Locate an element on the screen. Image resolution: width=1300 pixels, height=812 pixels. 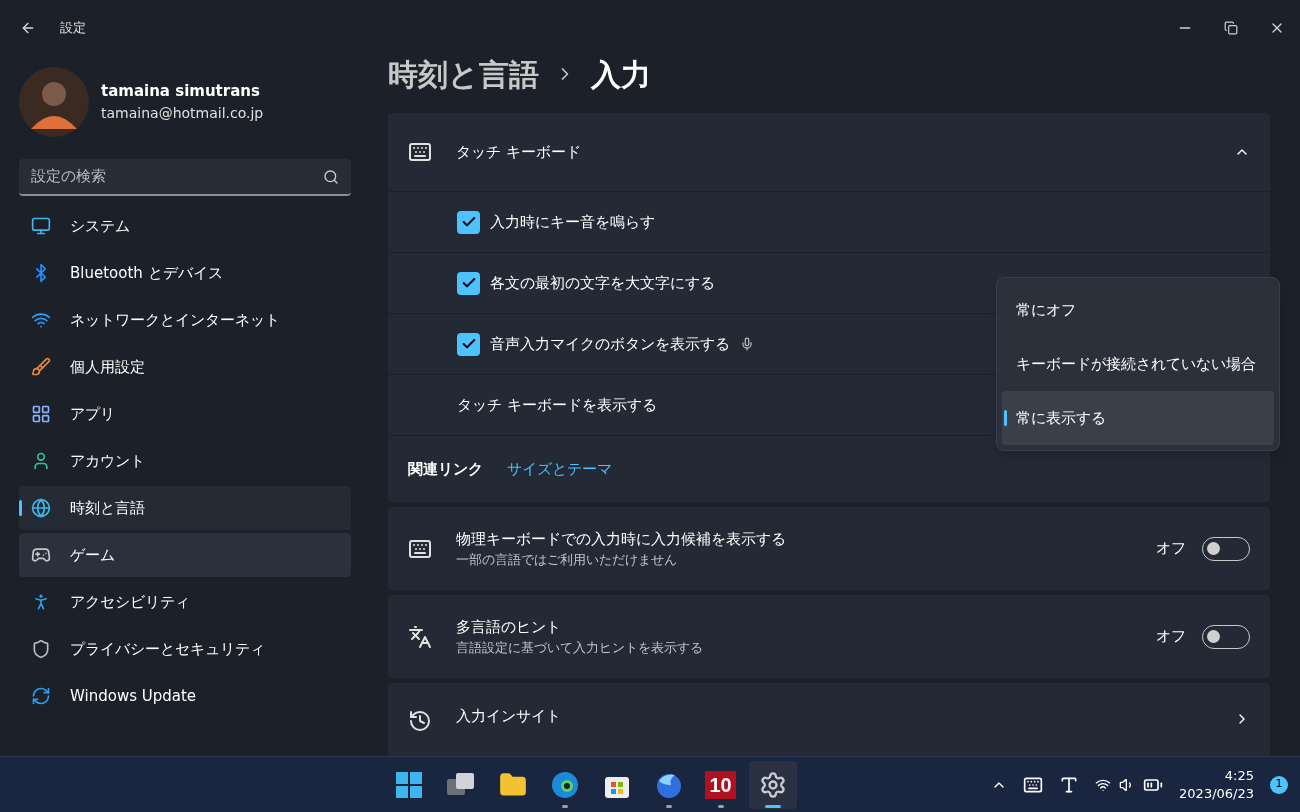
setting-title: 入力インサイト is located at coordinates (508, 716).